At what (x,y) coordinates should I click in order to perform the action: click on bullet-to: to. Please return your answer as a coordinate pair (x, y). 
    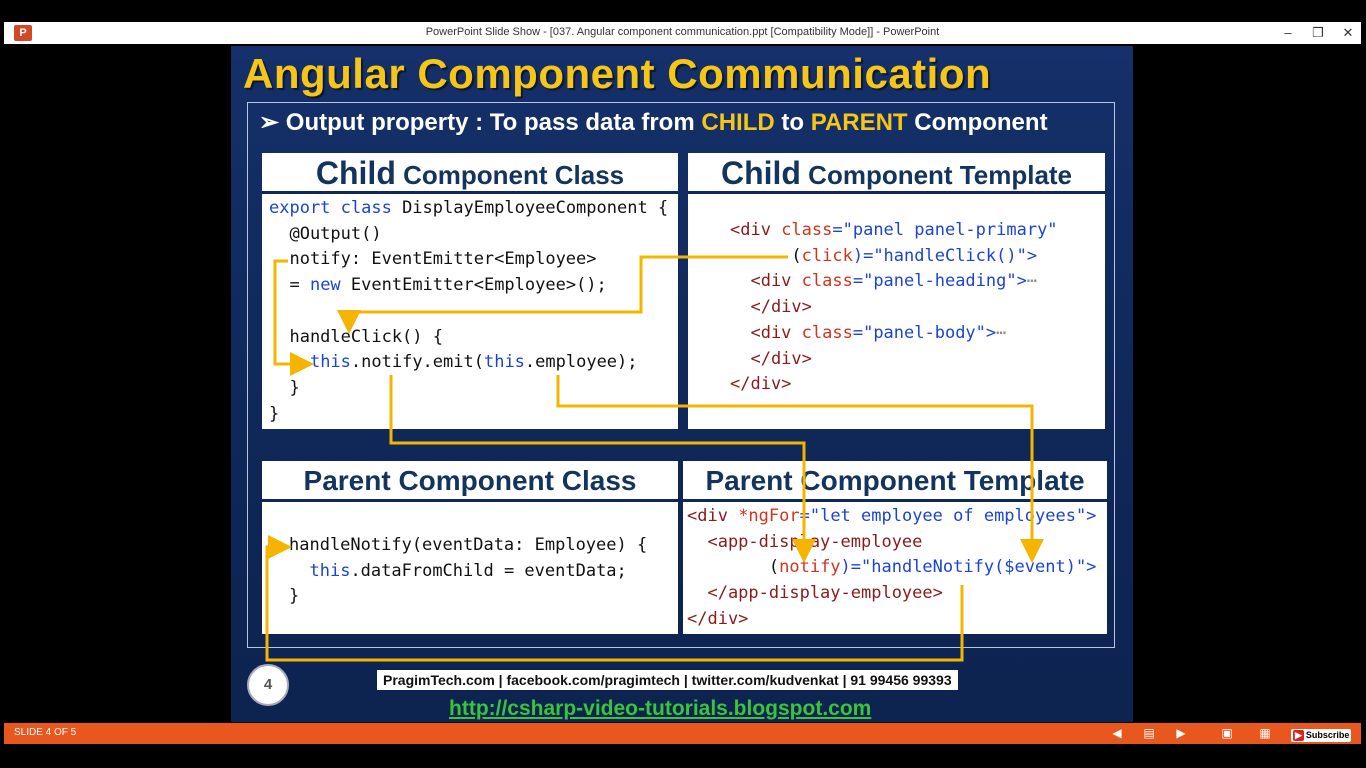
    Looking at the image, I should click on (792, 122).